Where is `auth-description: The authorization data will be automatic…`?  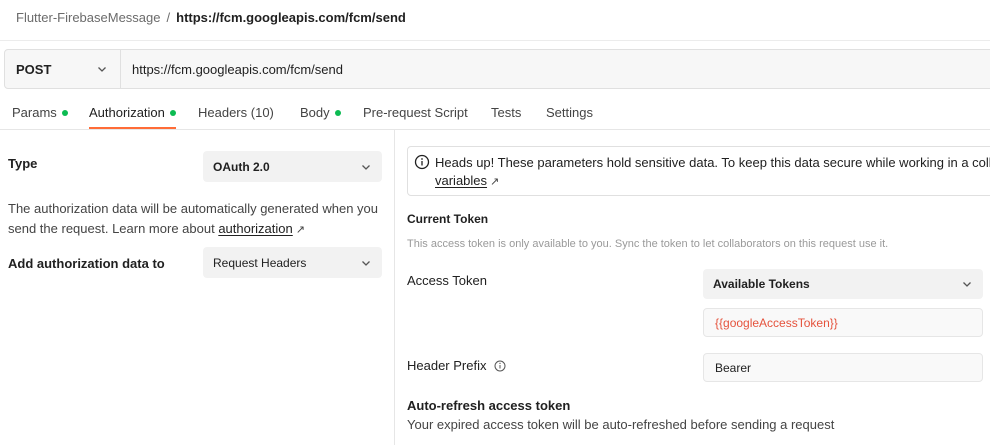
auth-description: The authorization data will be automatic… is located at coordinates (195, 219).